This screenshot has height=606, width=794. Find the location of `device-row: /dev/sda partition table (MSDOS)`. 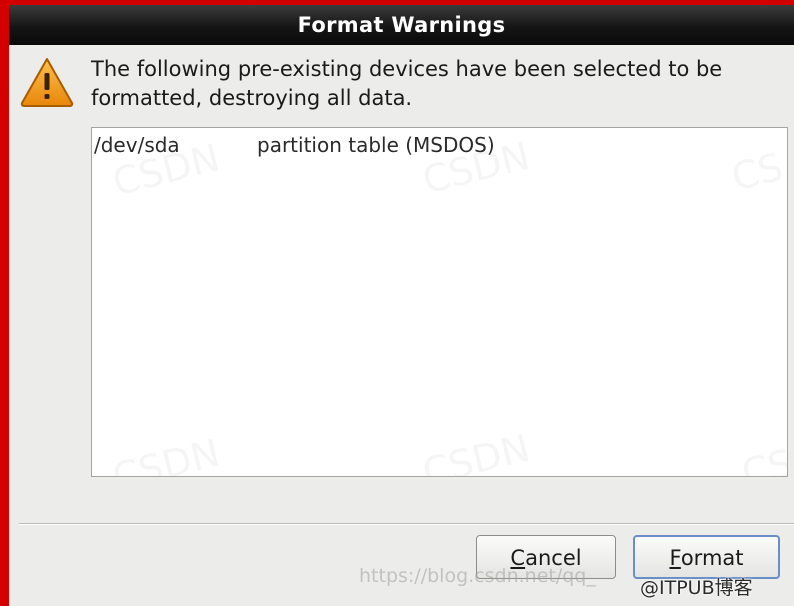

device-row: /dev/sda partition table (MSDOS) is located at coordinates (439, 148).